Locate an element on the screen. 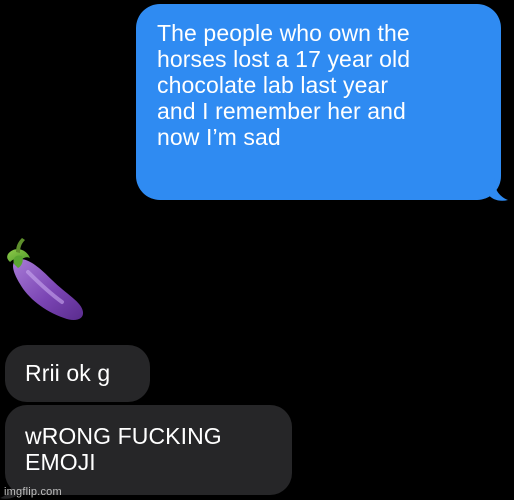 Image resolution: width=514 pixels, height=500 pixels. watermark-label: imgflip.com is located at coordinates (33, 492).